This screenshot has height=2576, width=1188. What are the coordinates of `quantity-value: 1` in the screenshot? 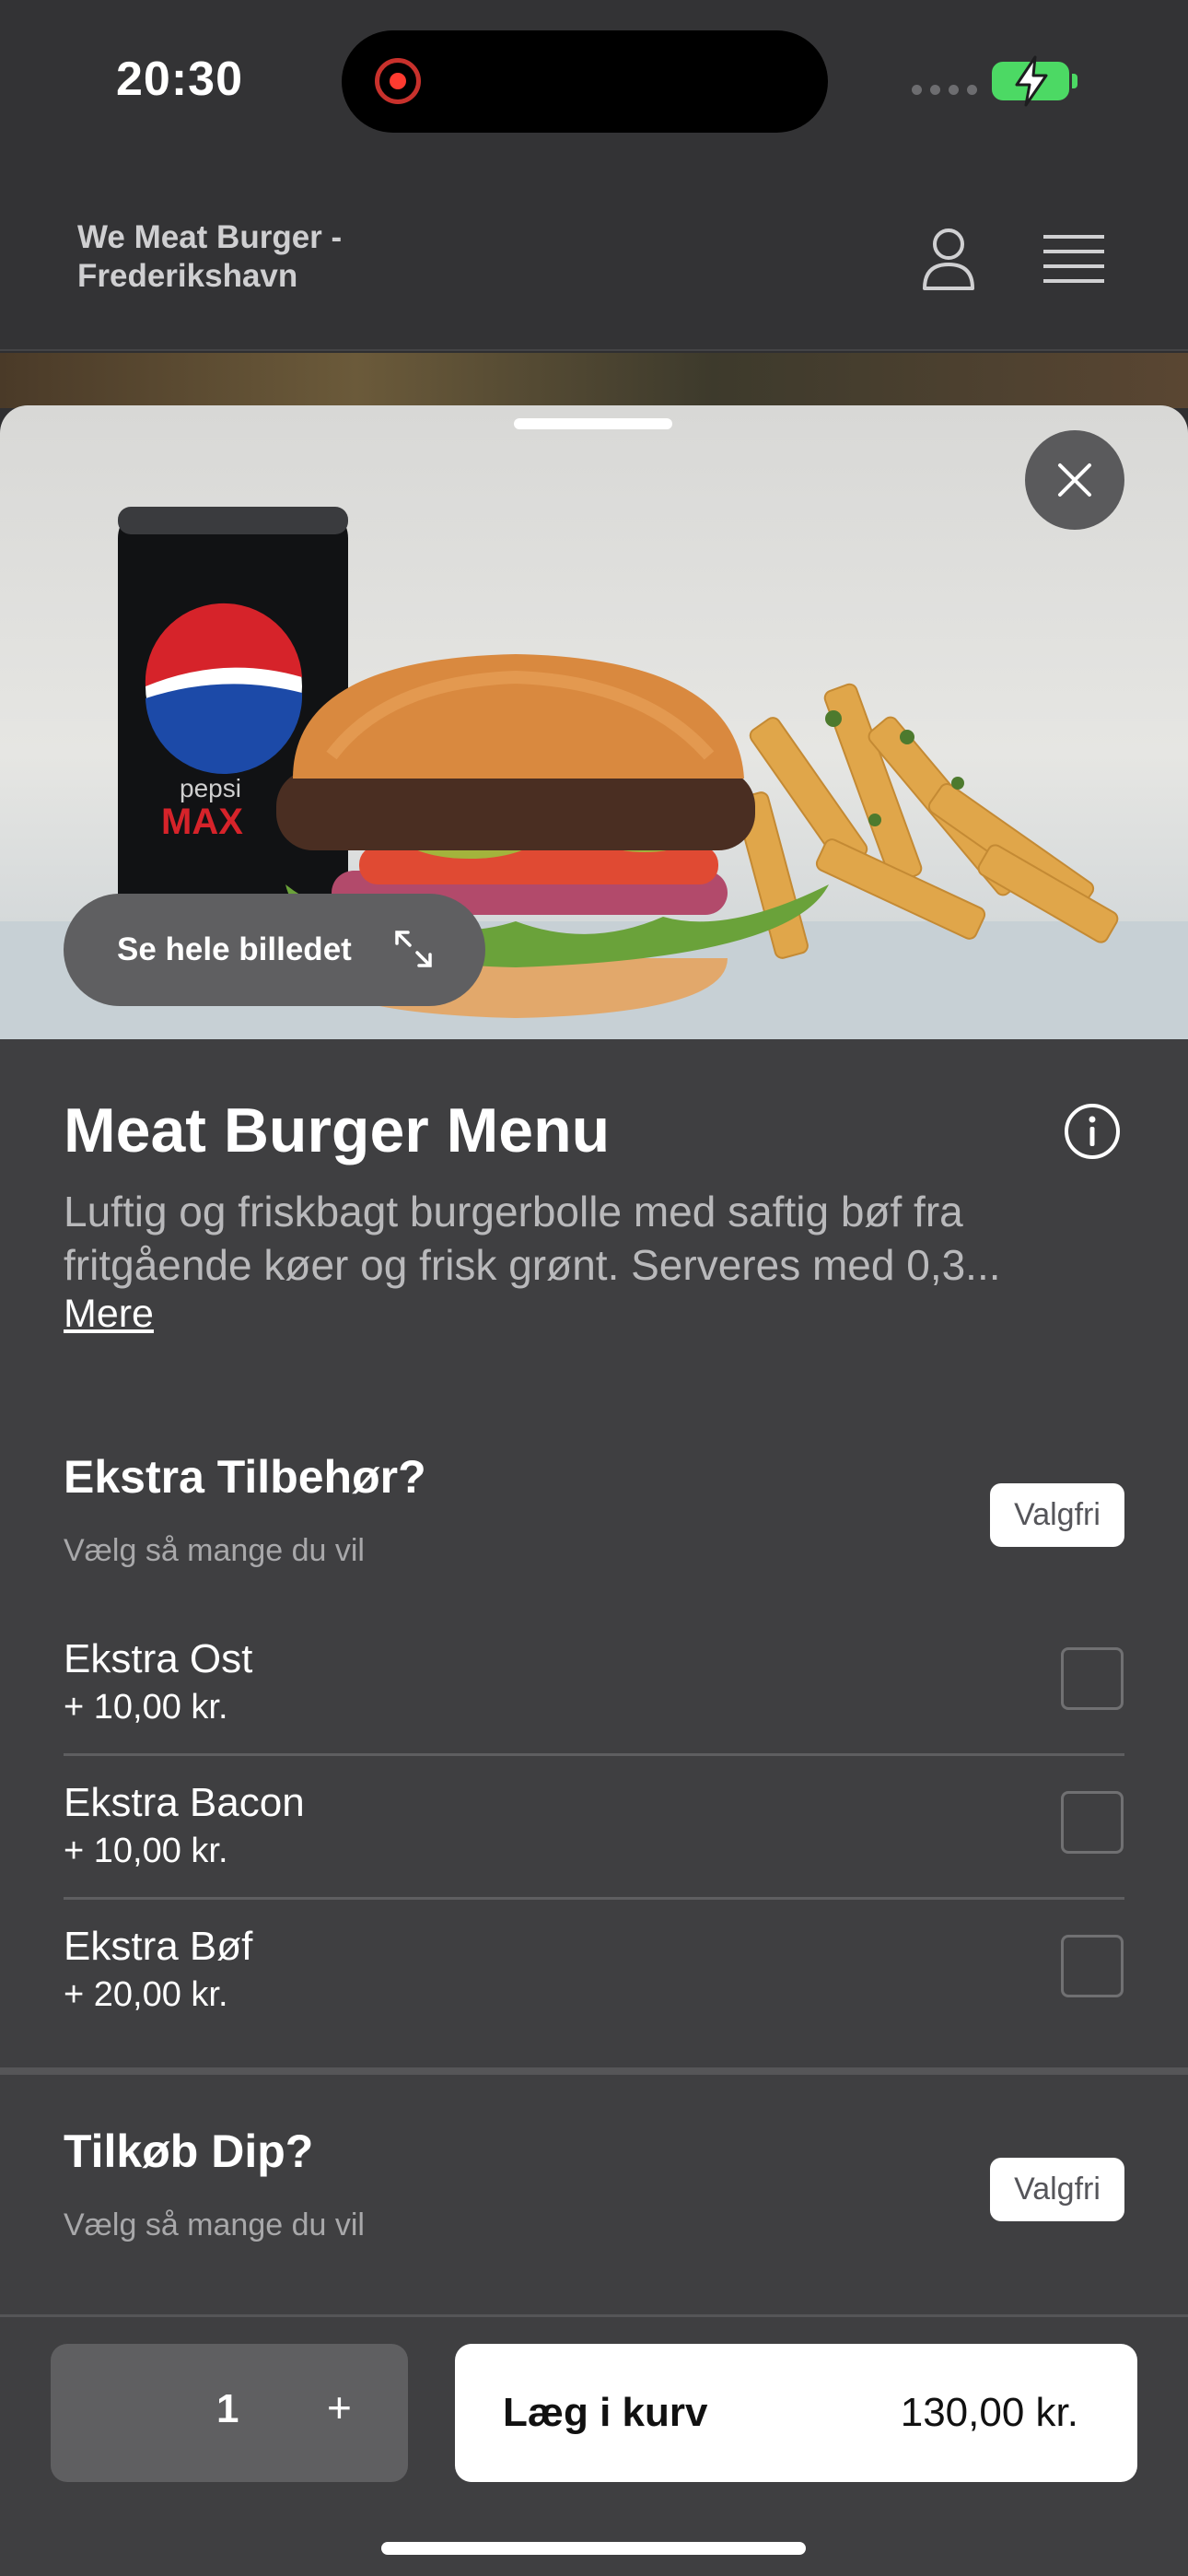 It's located at (227, 2408).